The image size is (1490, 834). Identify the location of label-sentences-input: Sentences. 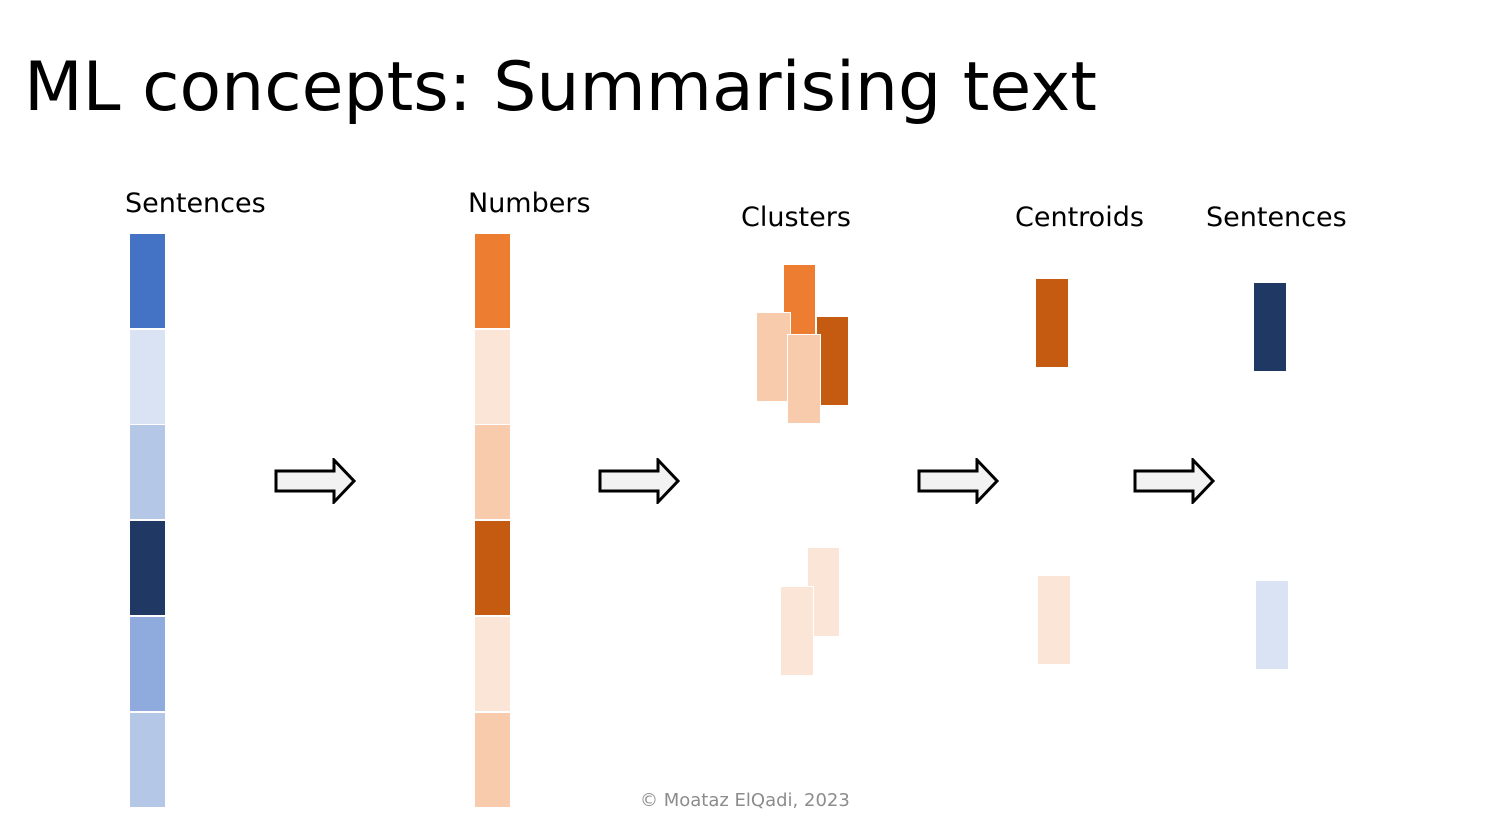
(195, 203).